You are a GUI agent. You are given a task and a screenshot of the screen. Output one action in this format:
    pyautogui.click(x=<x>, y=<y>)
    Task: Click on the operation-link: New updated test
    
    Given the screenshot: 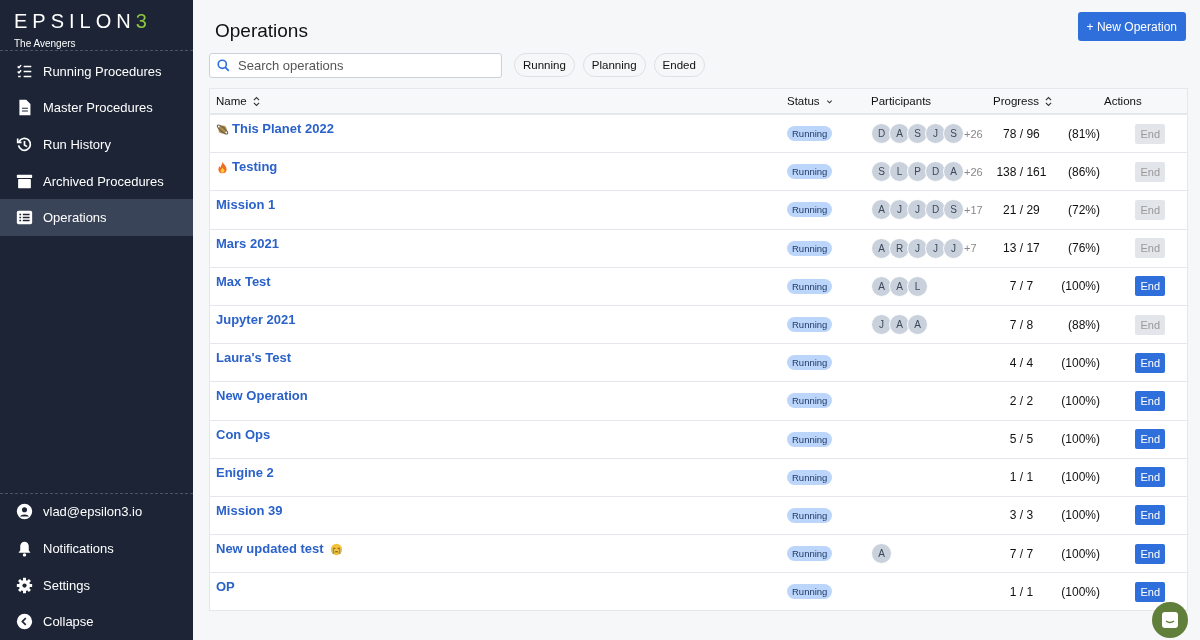 What is the action you would take?
    pyautogui.click(x=270, y=549)
    